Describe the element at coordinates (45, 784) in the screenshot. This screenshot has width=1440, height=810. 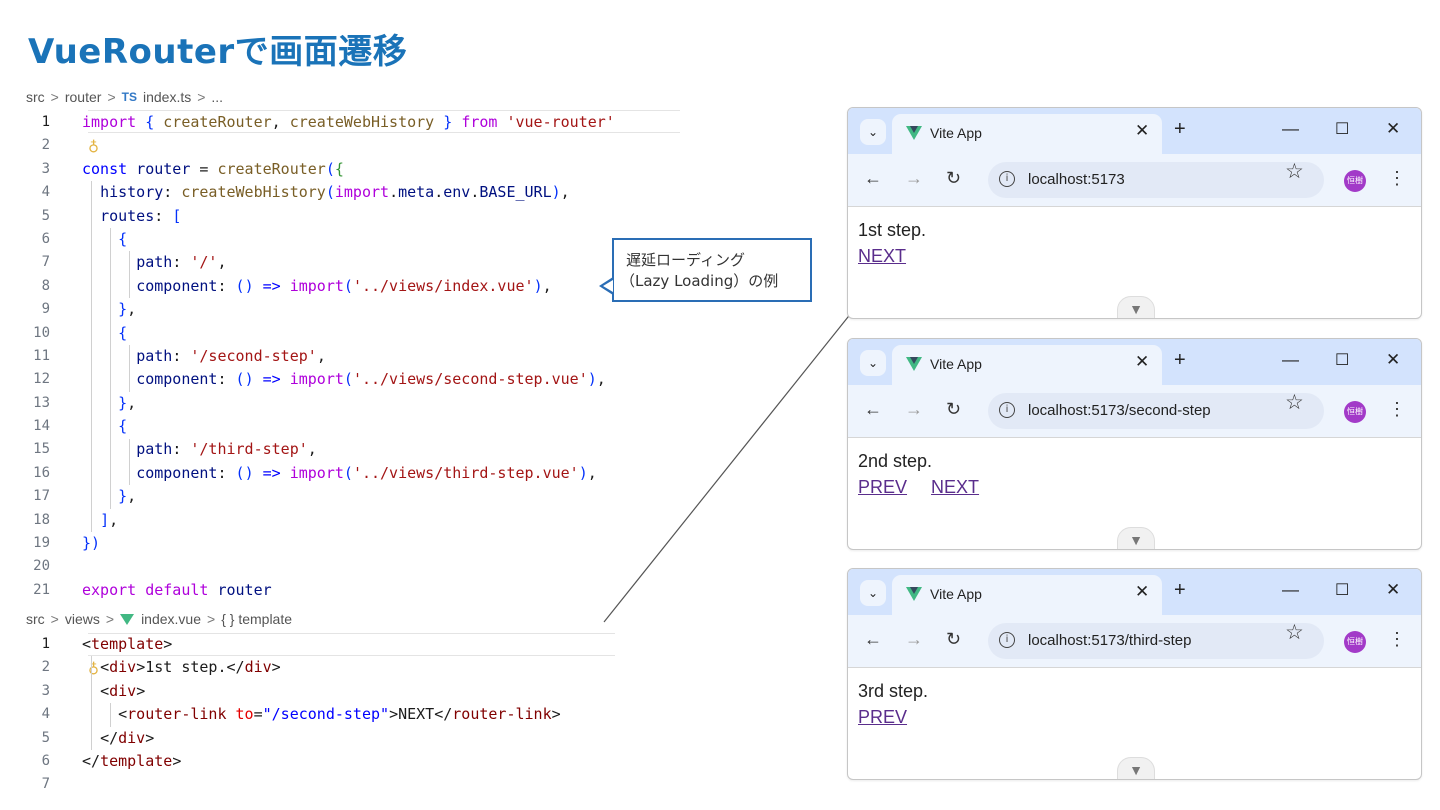
I see `line-number: 7` at that location.